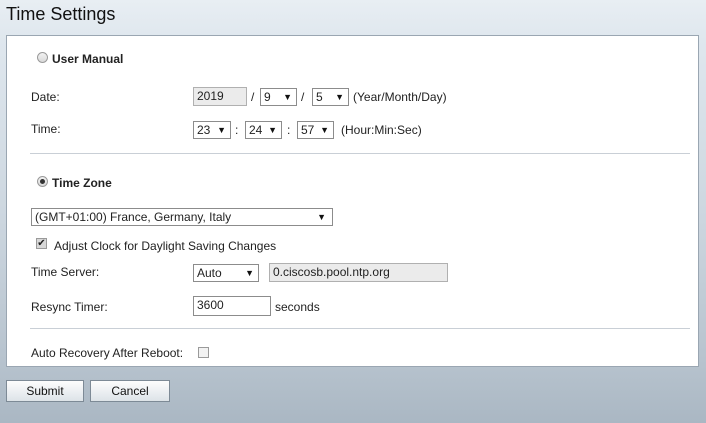 Image resolution: width=706 pixels, height=423 pixels. Describe the element at coordinates (400, 97) in the screenshot. I see `date-format-hint: (Year/Month/Day)` at that location.